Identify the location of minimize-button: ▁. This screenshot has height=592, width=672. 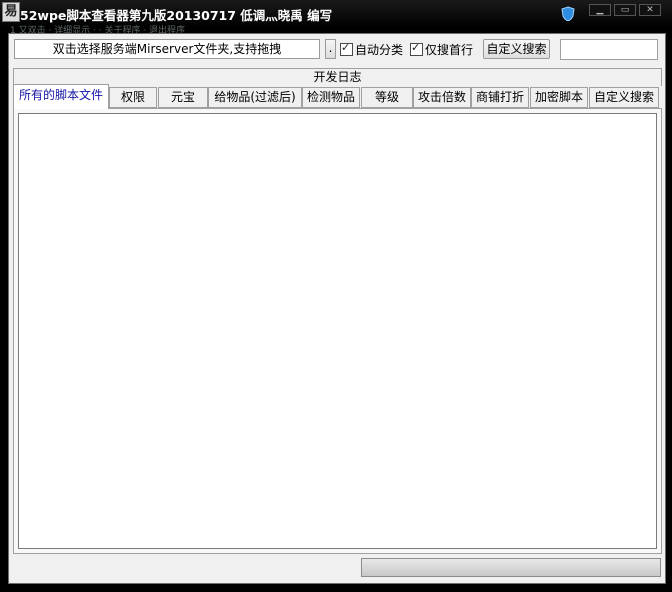
(600, 10).